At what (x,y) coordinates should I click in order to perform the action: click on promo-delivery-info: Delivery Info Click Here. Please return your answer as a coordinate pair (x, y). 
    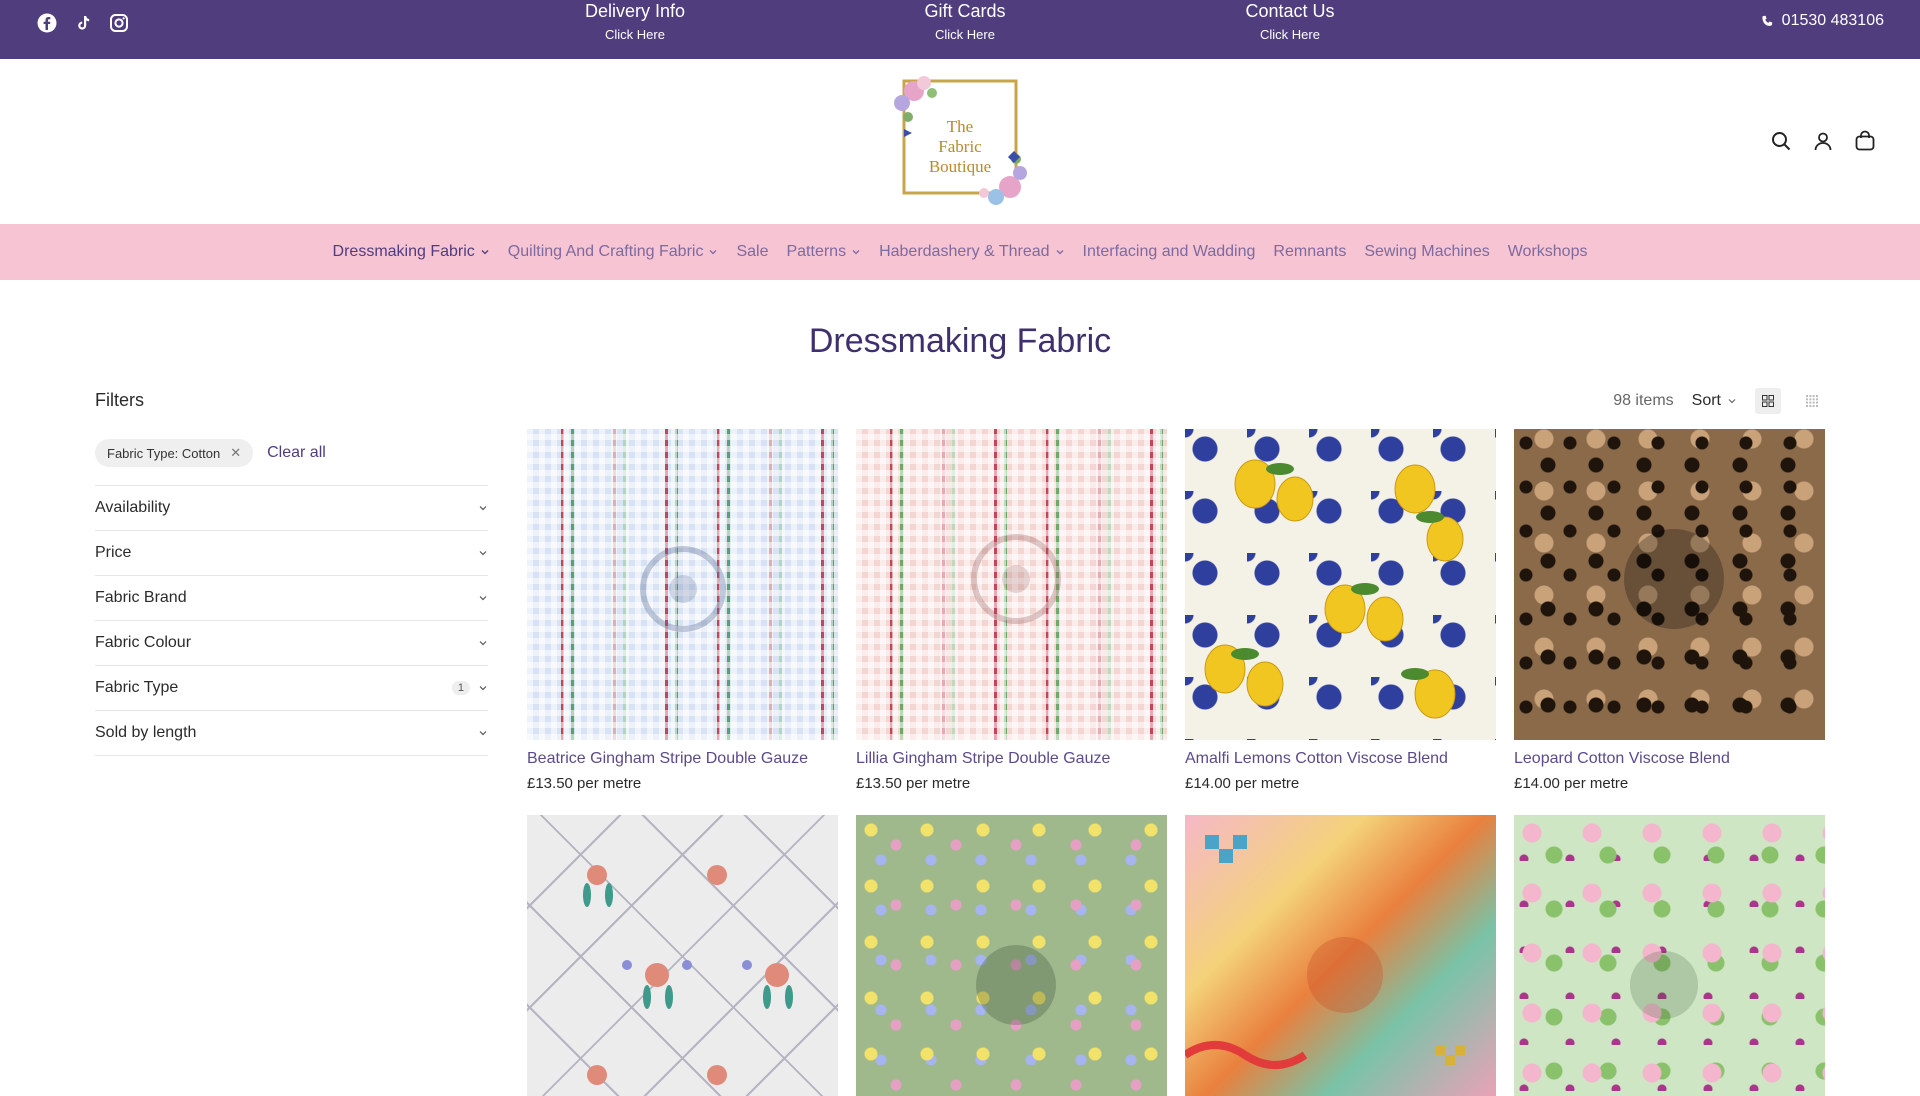
    Looking at the image, I should click on (635, 22).